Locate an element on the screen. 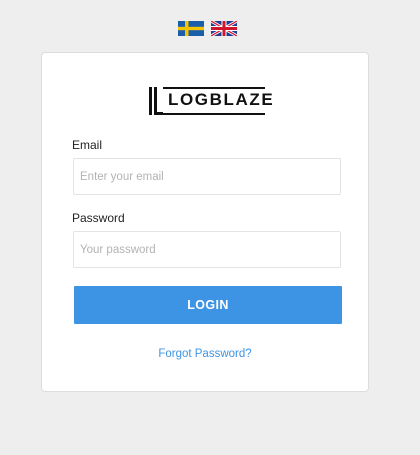  sweden-flag-icon is located at coordinates (191, 28).